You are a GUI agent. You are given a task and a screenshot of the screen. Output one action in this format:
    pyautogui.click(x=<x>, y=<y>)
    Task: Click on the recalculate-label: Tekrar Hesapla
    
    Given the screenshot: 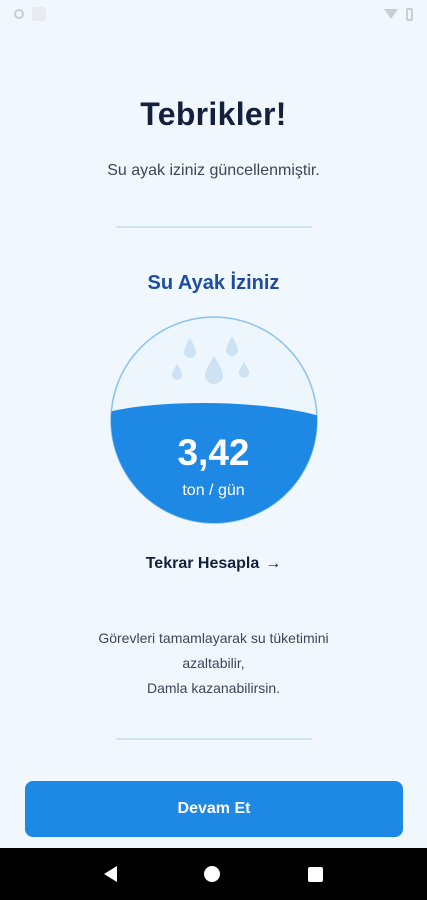 What is the action you would take?
    pyautogui.click(x=202, y=563)
    